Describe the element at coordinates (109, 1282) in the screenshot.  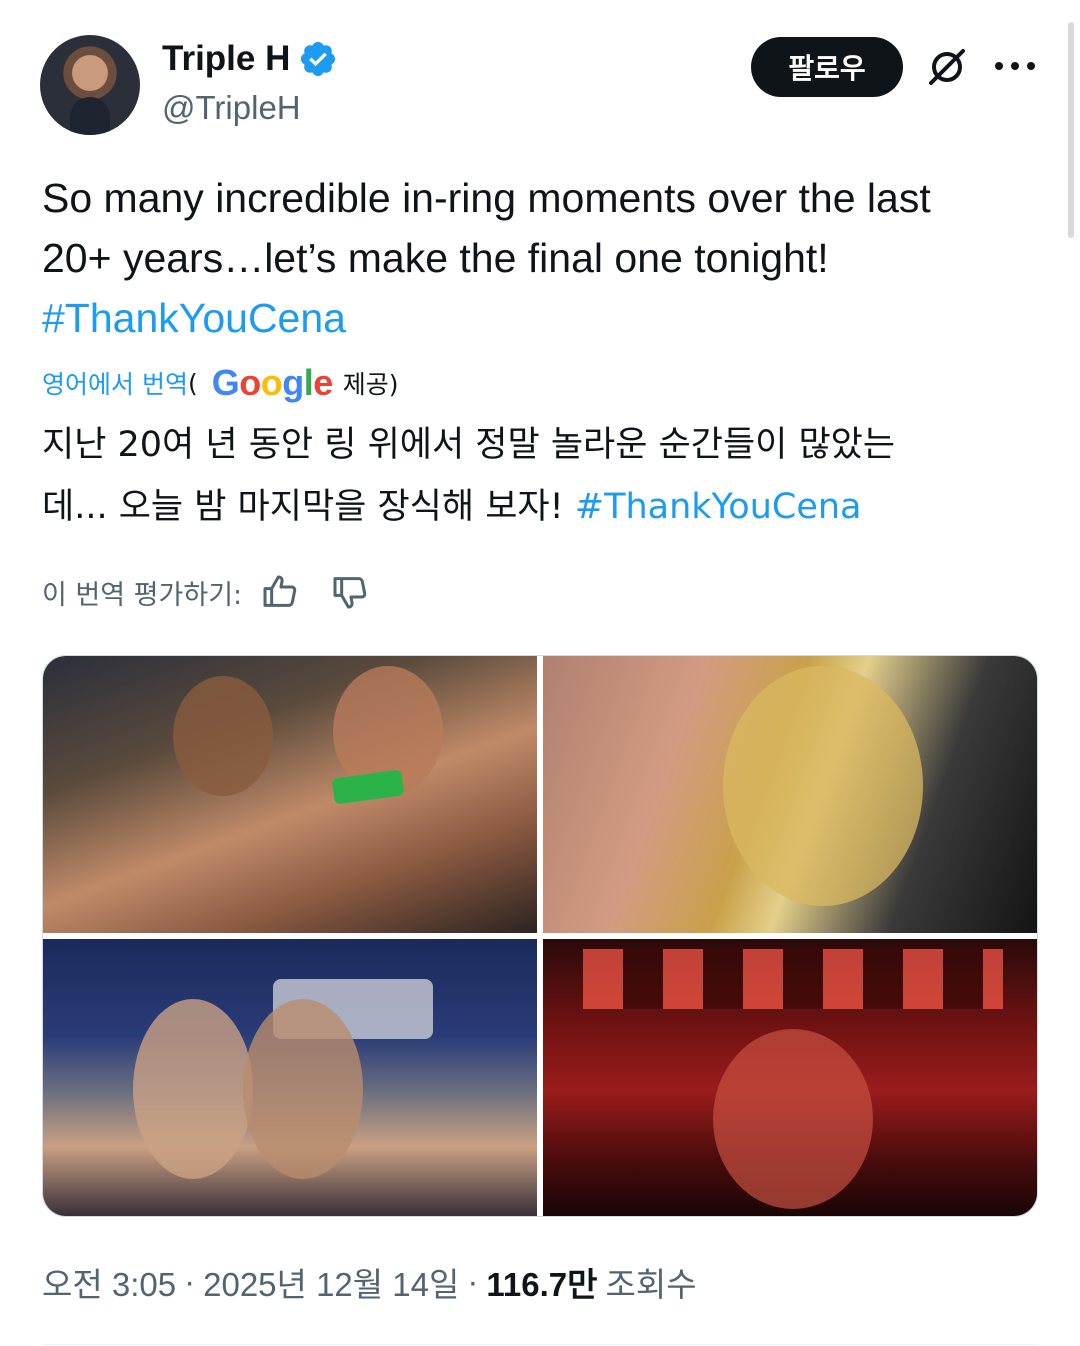
I see `tweet-time: 오전 3:05` at that location.